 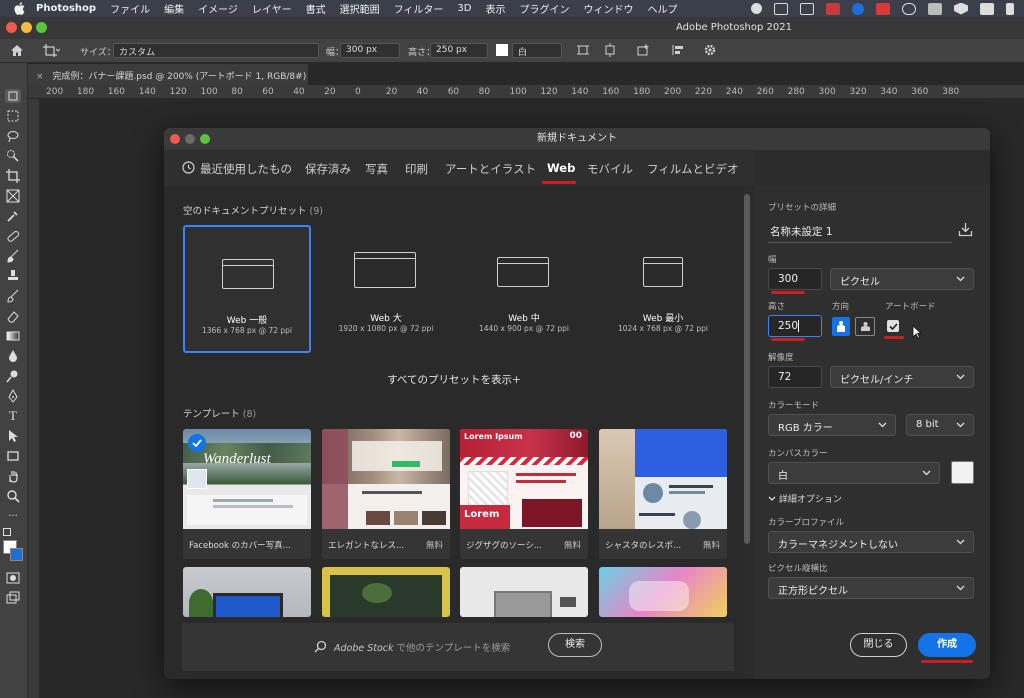 I want to click on brush-tool-icon, so click(x=13, y=256).